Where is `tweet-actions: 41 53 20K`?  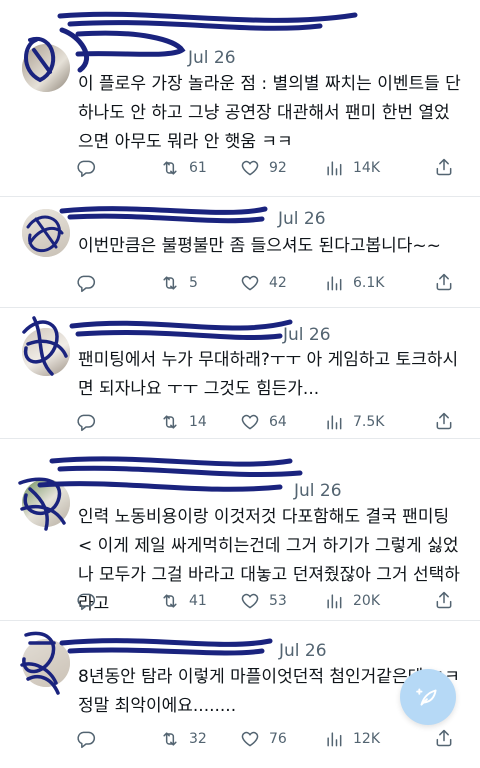 tweet-actions: 41 53 20K is located at coordinates (266, 601).